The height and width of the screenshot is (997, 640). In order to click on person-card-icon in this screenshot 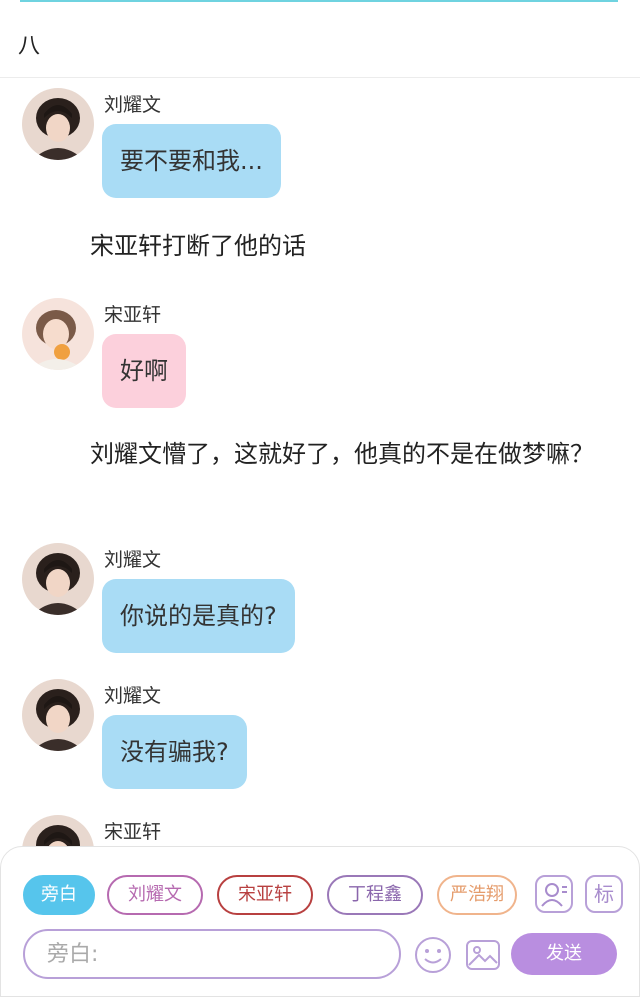, I will do `click(554, 895)`.